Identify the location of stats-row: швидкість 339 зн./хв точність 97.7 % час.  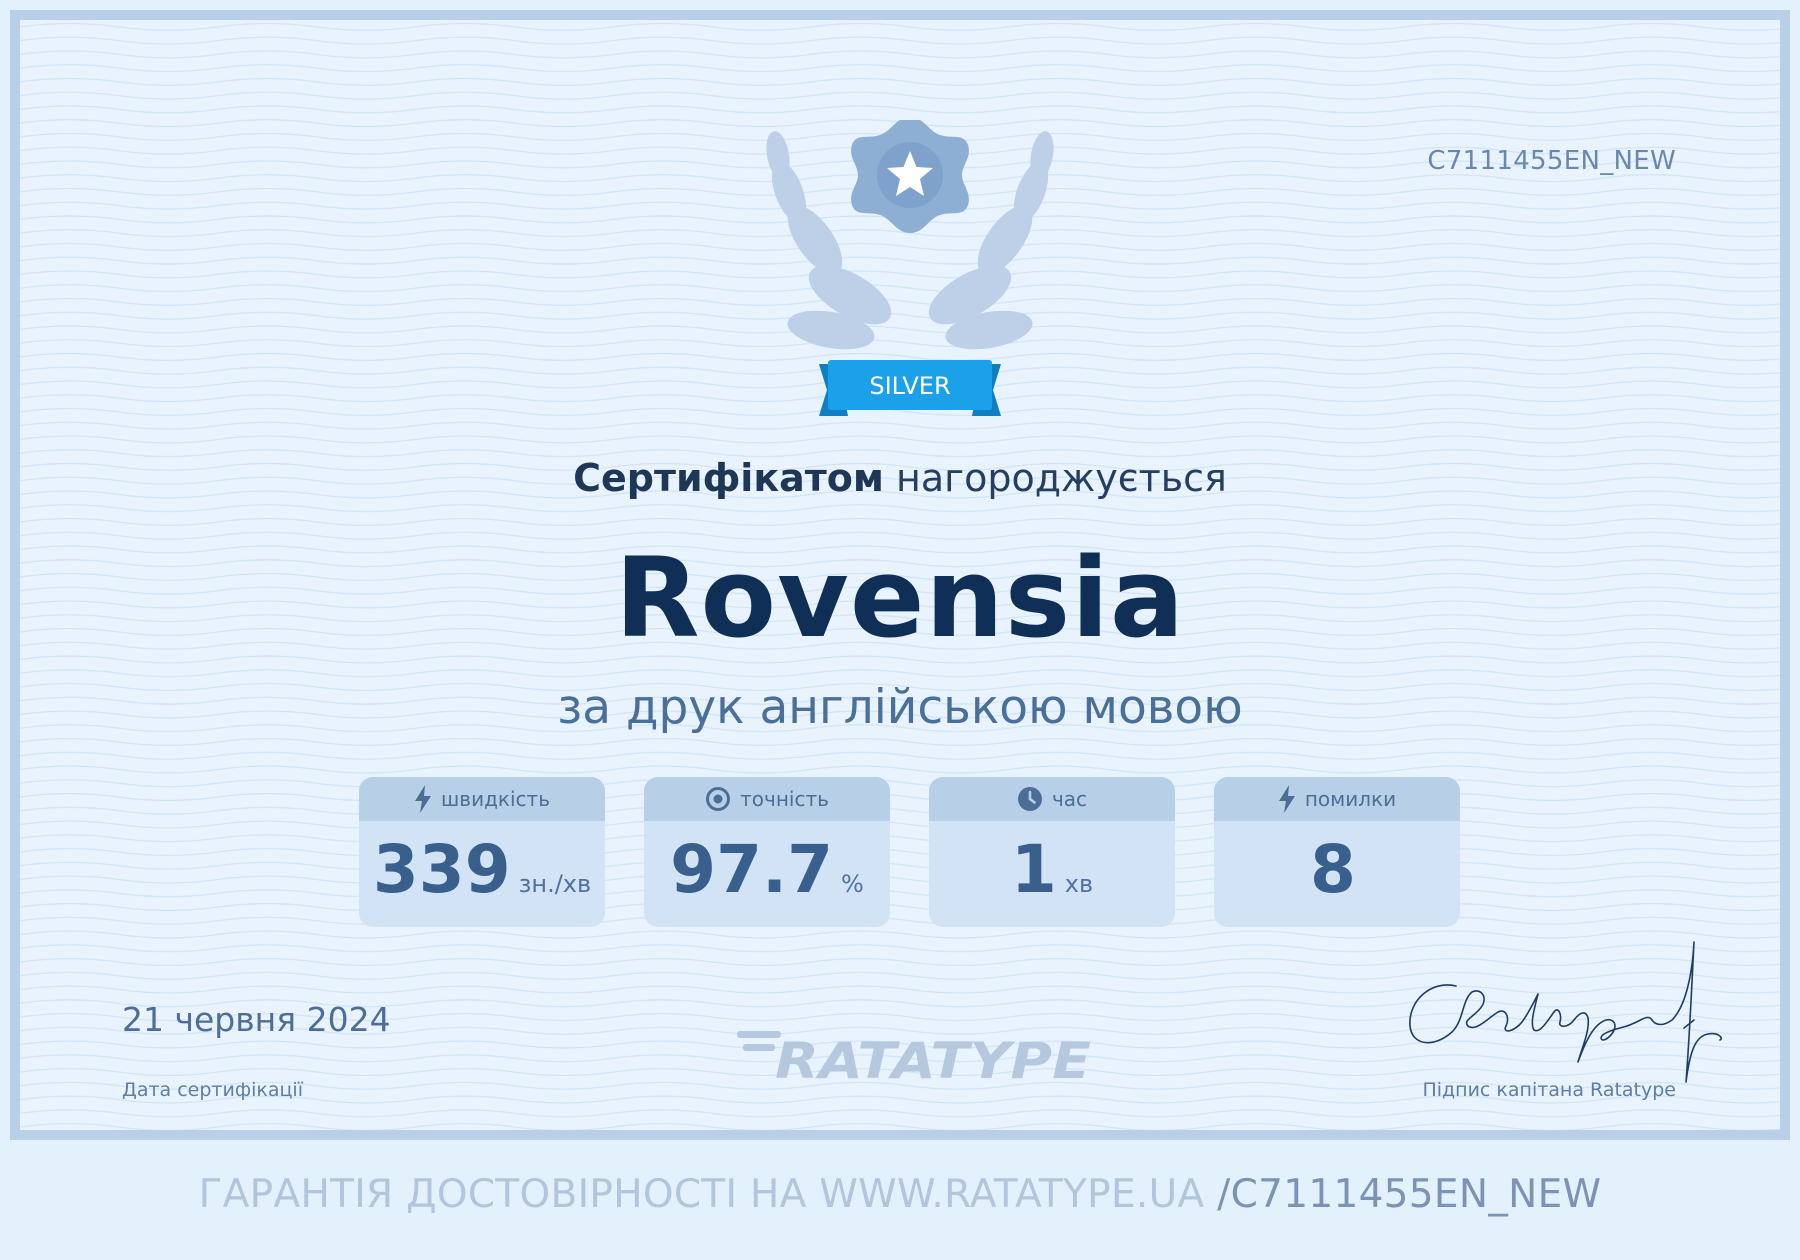
(914, 852).